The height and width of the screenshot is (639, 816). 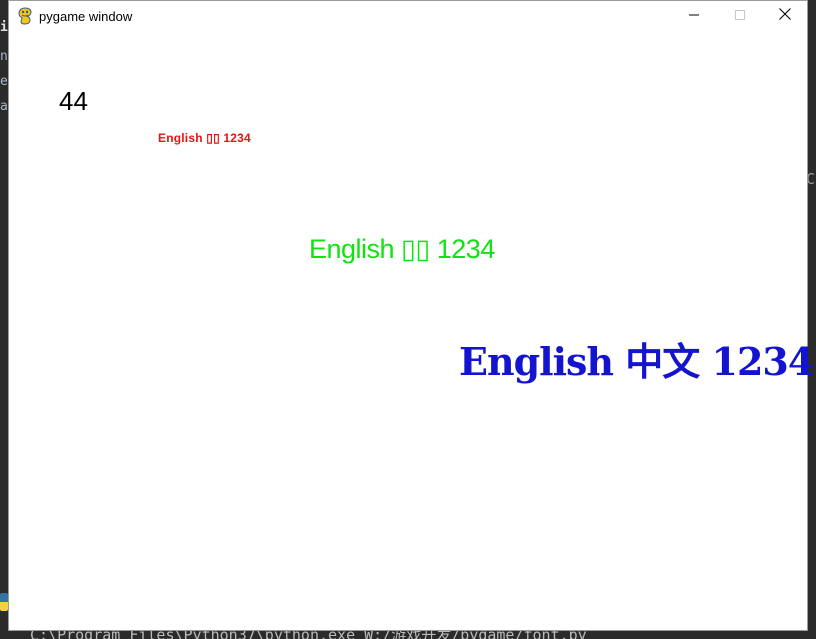 I want to click on close-button, so click(x=785, y=16).